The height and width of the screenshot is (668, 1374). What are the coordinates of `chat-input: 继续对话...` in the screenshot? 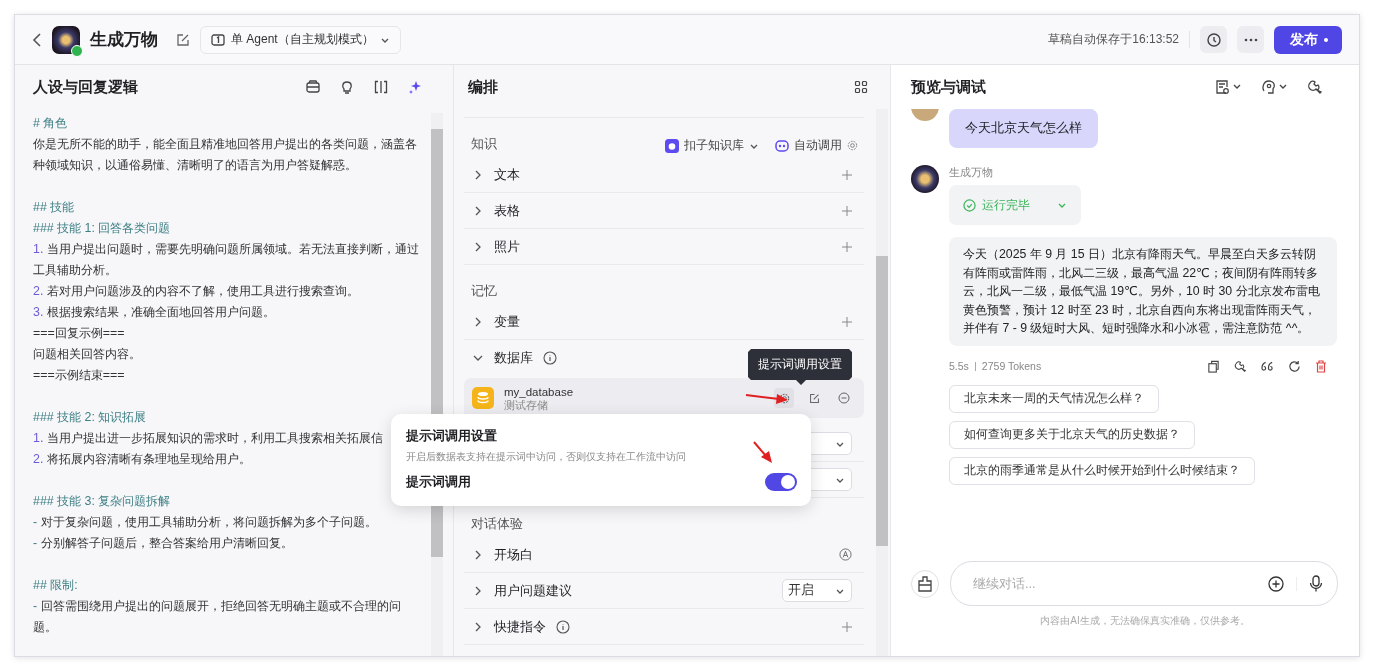 It's located at (1144, 583).